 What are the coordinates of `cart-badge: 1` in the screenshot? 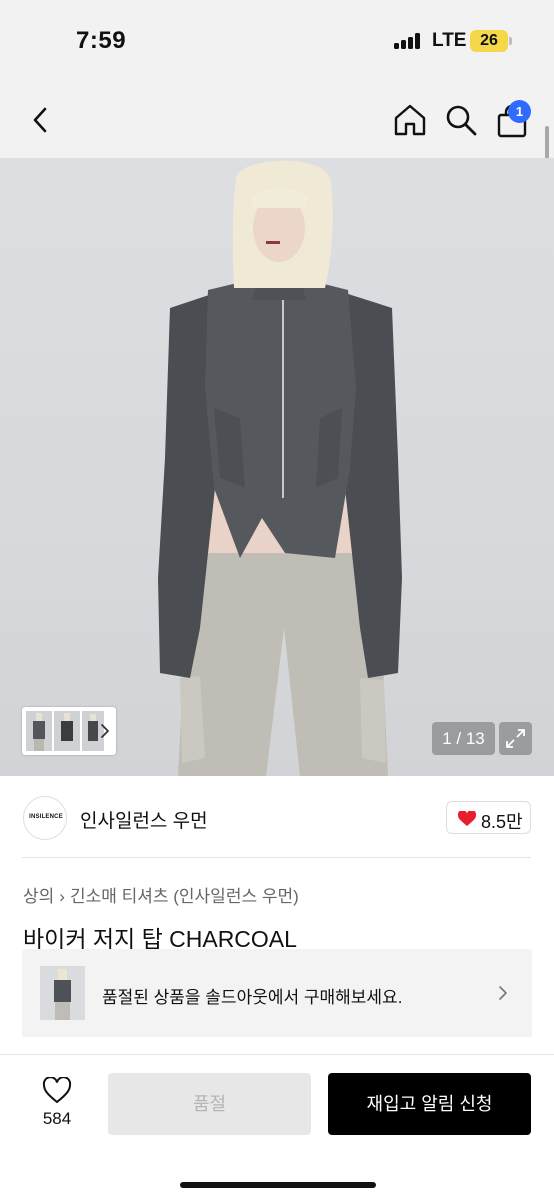 It's located at (519, 111).